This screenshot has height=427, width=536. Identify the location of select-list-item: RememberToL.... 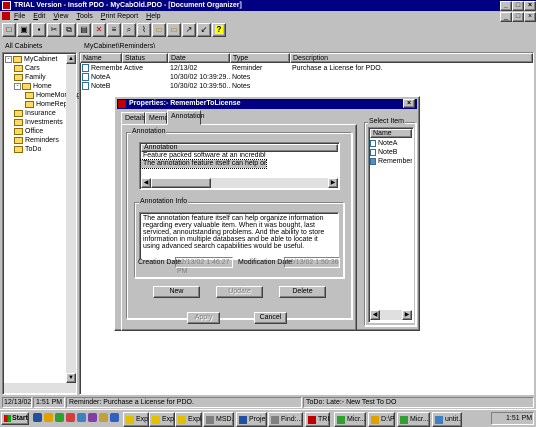
(391, 161).